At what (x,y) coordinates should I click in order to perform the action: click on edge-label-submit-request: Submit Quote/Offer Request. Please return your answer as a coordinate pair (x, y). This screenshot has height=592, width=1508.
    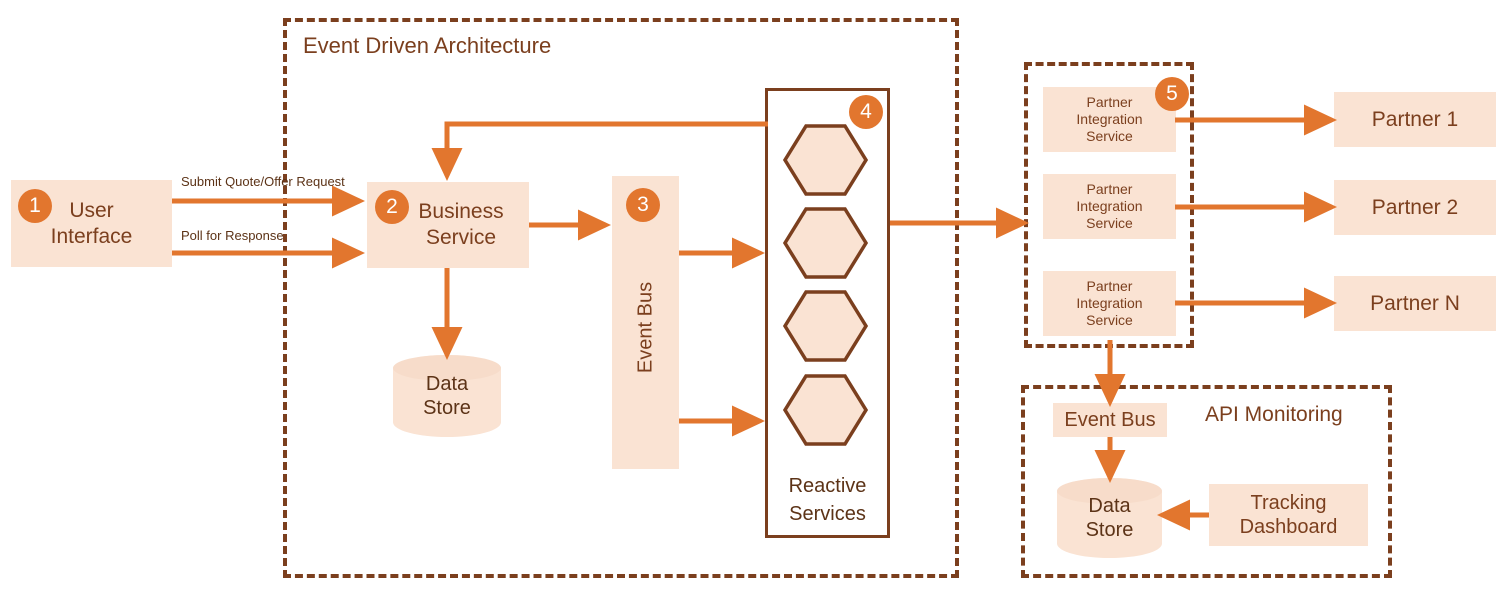
    Looking at the image, I should click on (263, 181).